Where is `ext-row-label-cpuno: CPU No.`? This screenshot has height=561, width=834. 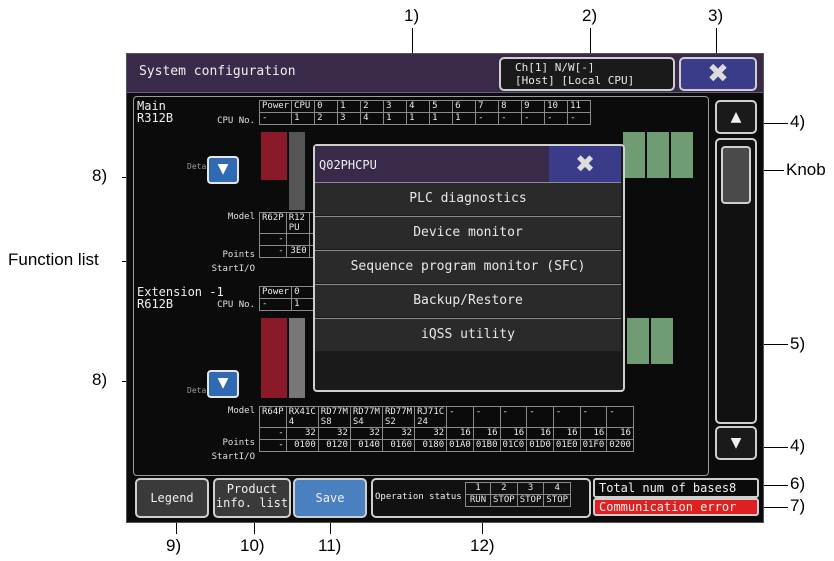 ext-row-label-cpuno: CPU No. is located at coordinates (236, 305).